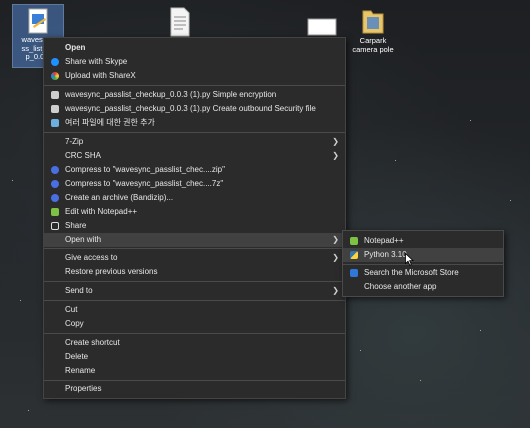 The image size is (530, 428). Describe the element at coordinates (79, 290) in the screenshot. I see `menu-item-label: Send to` at that location.